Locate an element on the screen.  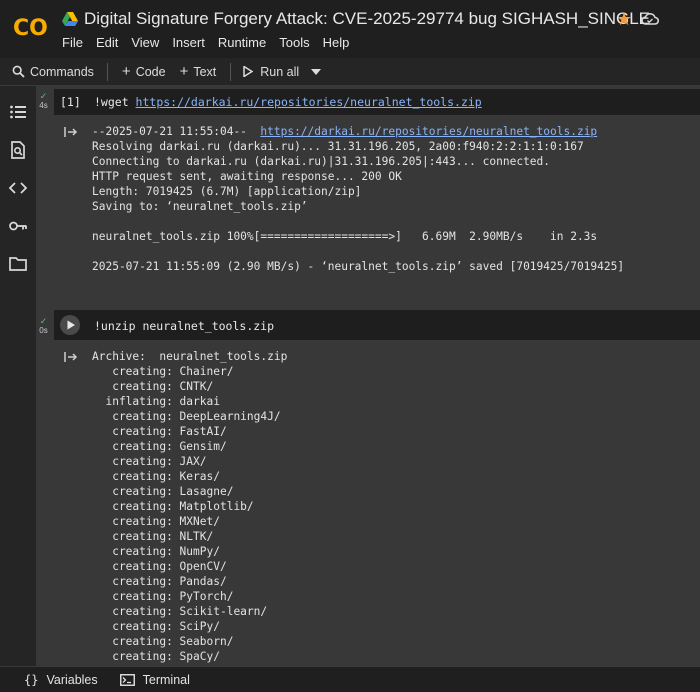
key-icon is located at coordinates (18, 226).